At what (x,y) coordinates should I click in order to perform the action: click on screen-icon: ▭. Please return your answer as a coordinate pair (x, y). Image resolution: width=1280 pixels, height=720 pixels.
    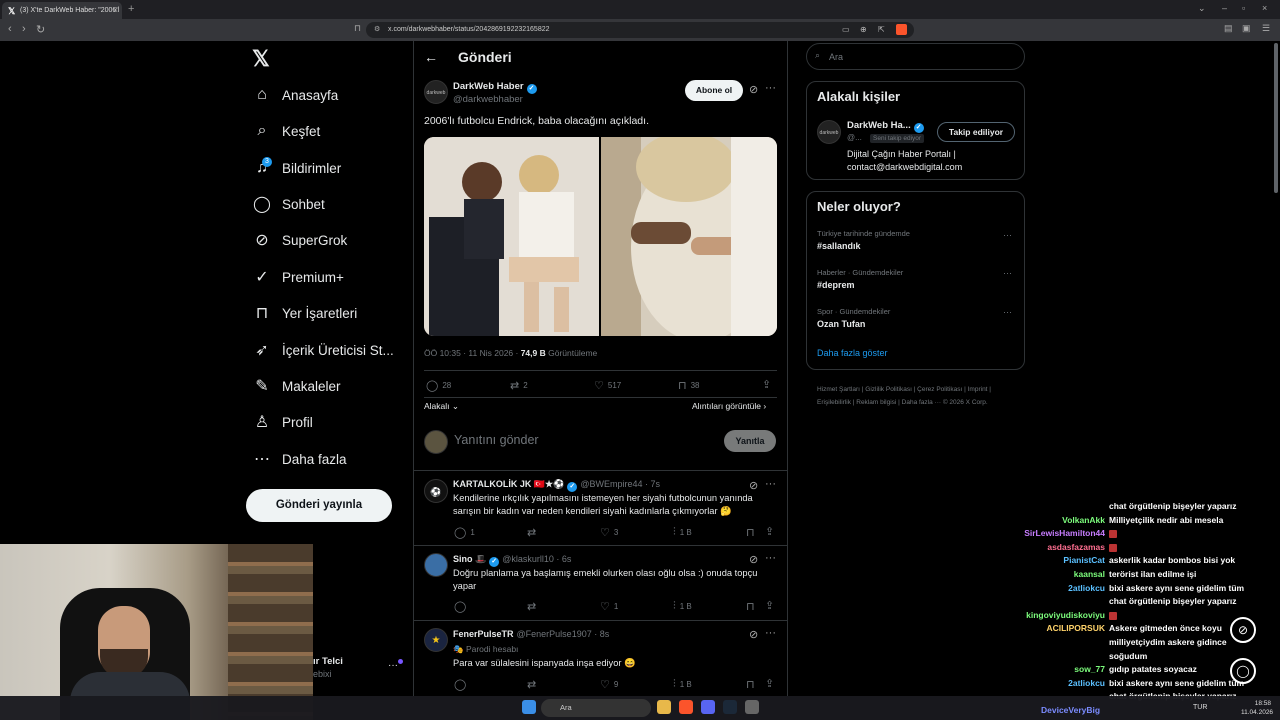
    Looking at the image, I should click on (846, 29).